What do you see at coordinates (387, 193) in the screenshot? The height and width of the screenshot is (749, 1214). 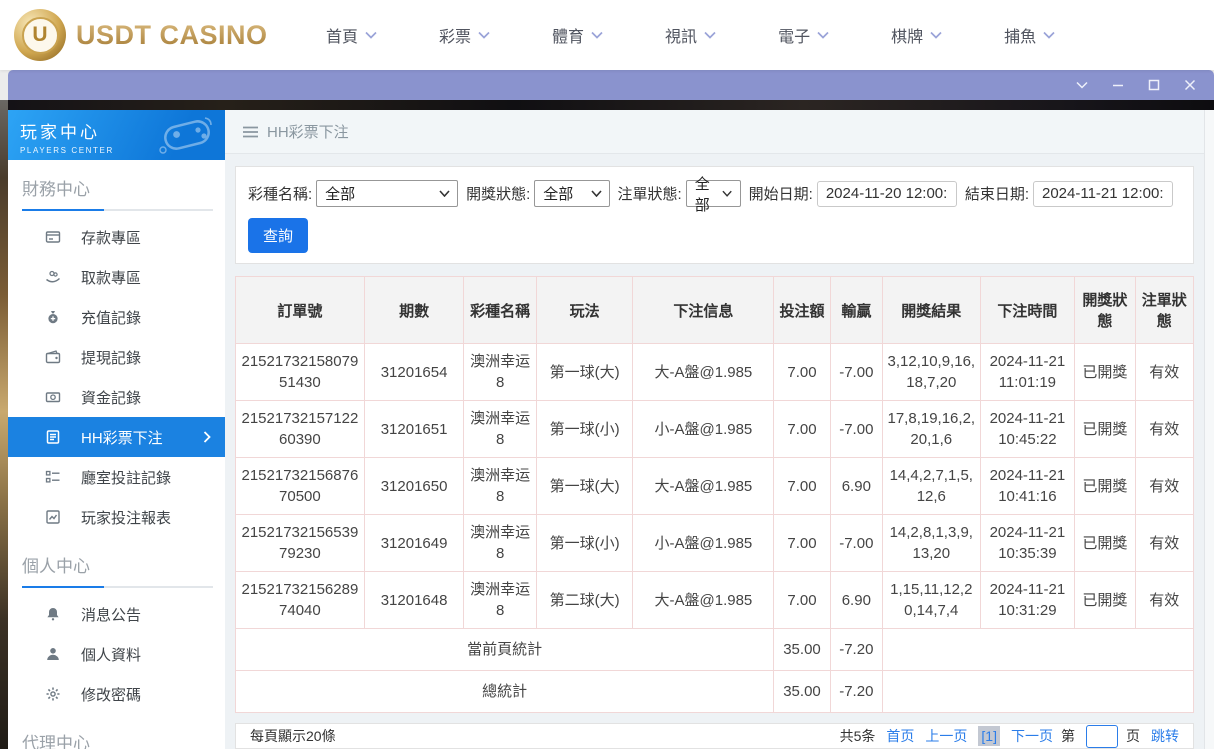 I see `lottery-name-select: 全部` at bounding box center [387, 193].